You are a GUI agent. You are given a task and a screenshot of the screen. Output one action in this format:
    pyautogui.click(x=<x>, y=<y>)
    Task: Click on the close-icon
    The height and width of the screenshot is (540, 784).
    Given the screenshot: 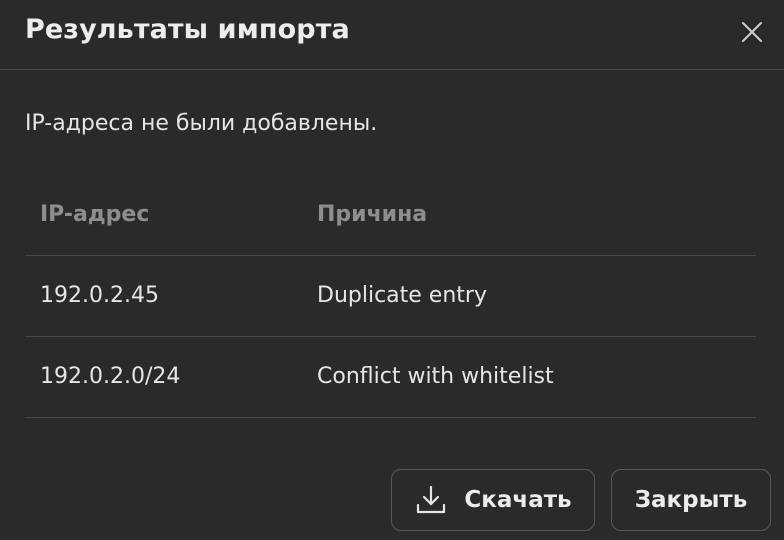 What is the action you would take?
    pyautogui.click(x=752, y=32)
    